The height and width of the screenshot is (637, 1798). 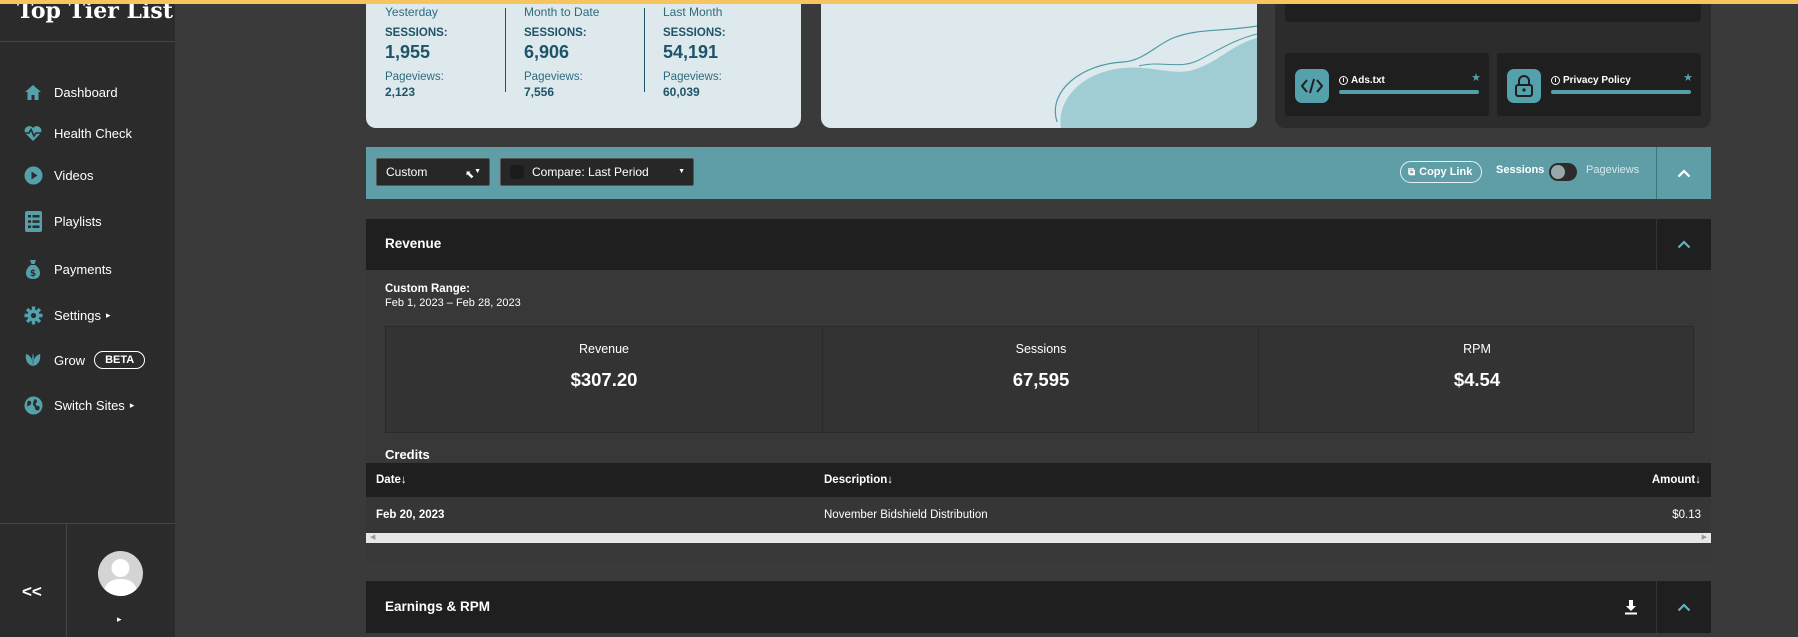 What do you see at coordinates (858, 480) in the screenshot?
I see `column-header-description: Description↓` at bounding box center [858, 480].